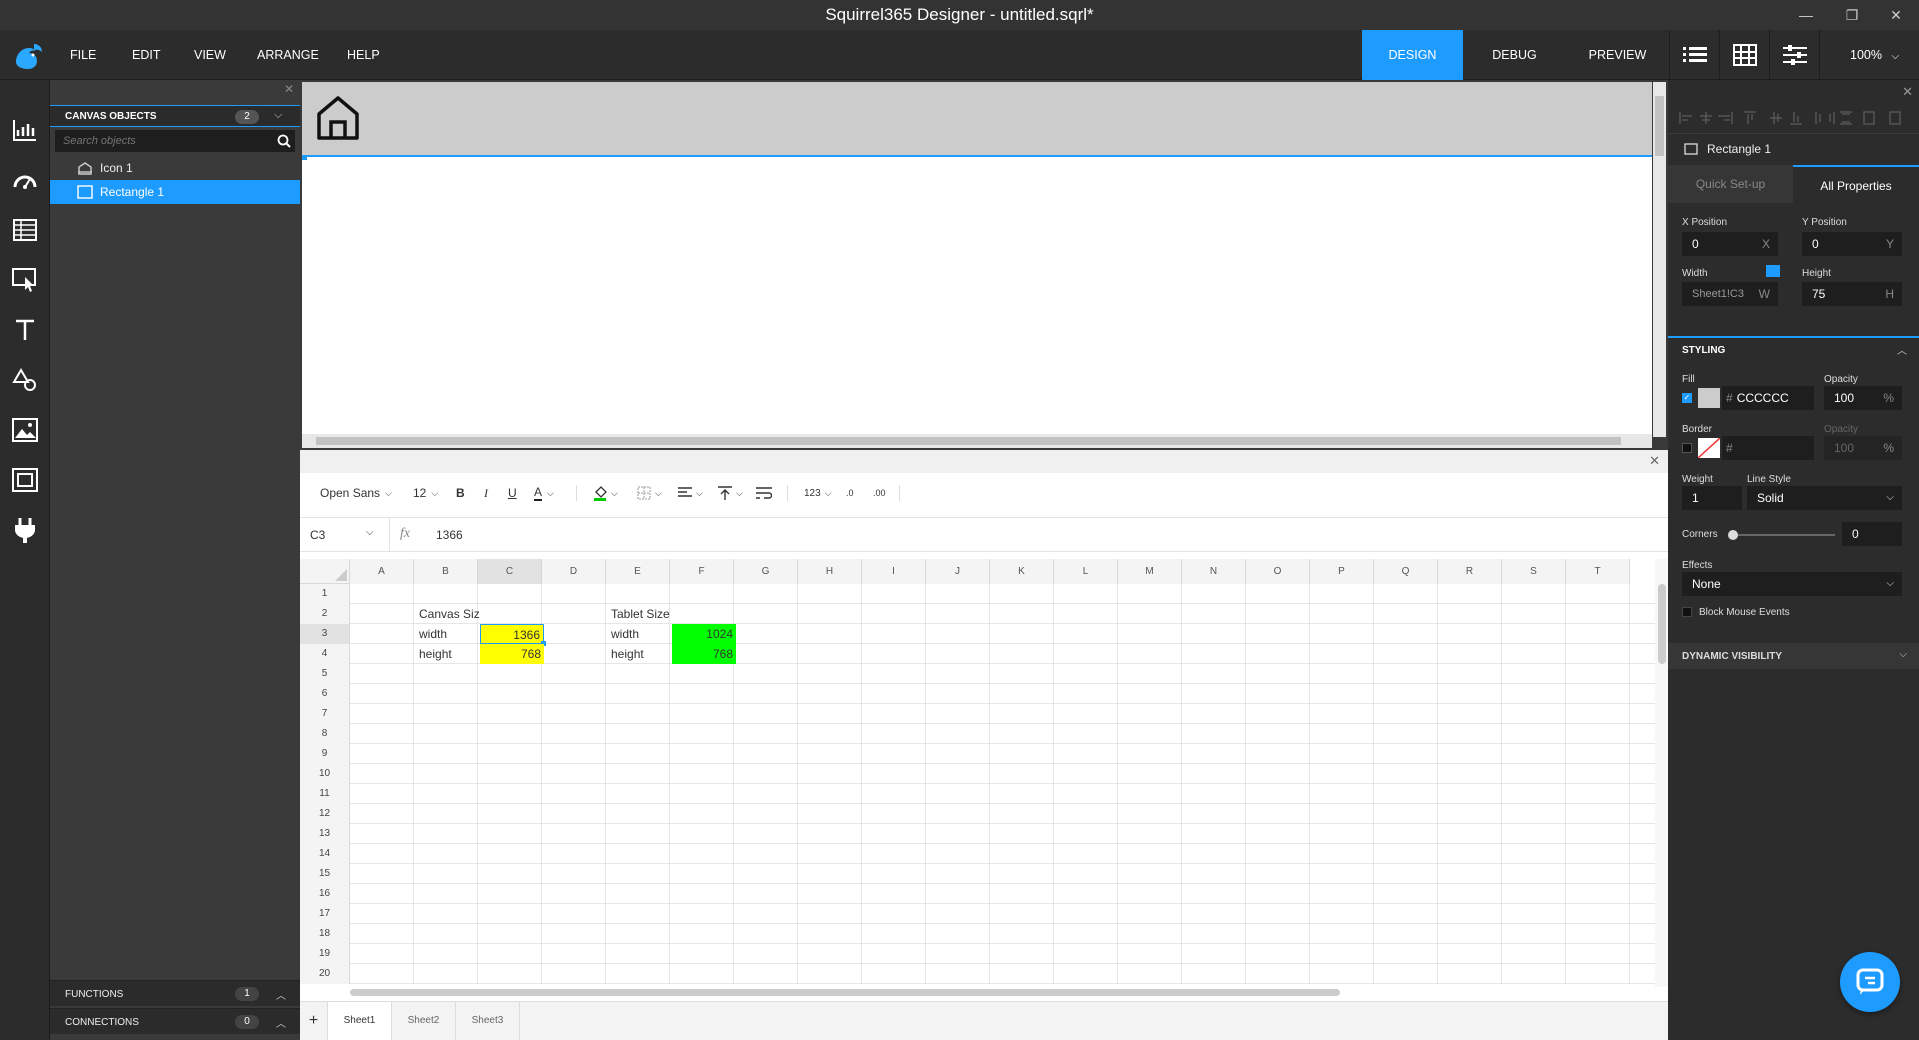 The width and height of the screenshot is (1919, 1040). Describe the element at coordinates (830, 571) in the screenshot. I see `column-header: H` at that location.